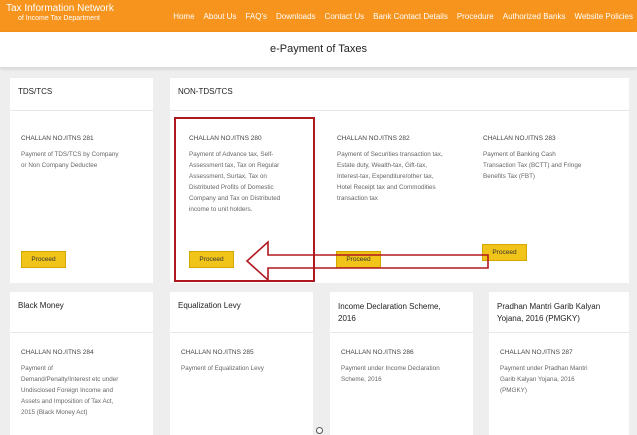 The width and height of the screenshot is (637, 435). Describe the element at coordinates (57, 352) in the screenshot. I see `challan-number: CHALLAN NO./ITNS 284` at that location.